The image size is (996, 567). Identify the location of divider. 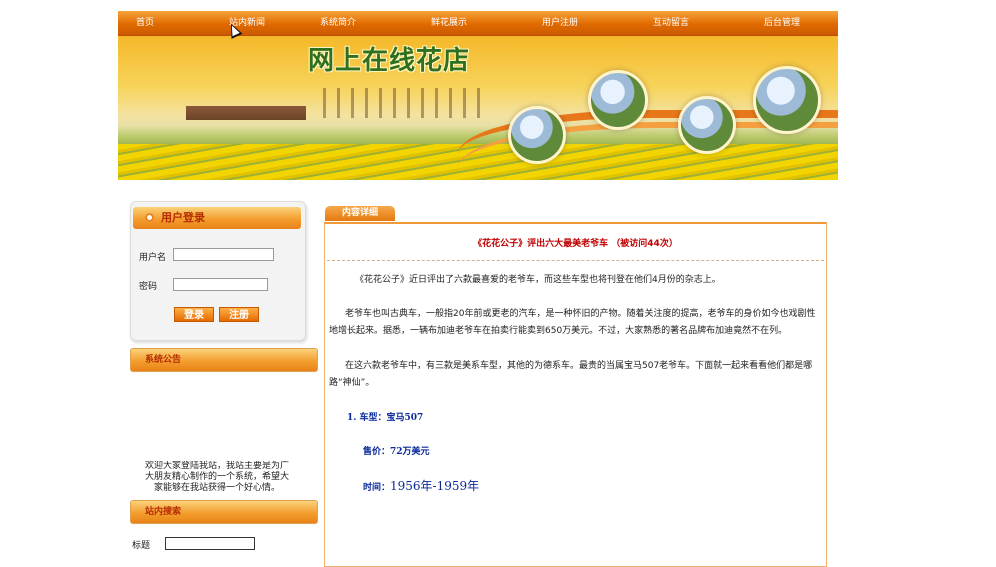
(575, 260).